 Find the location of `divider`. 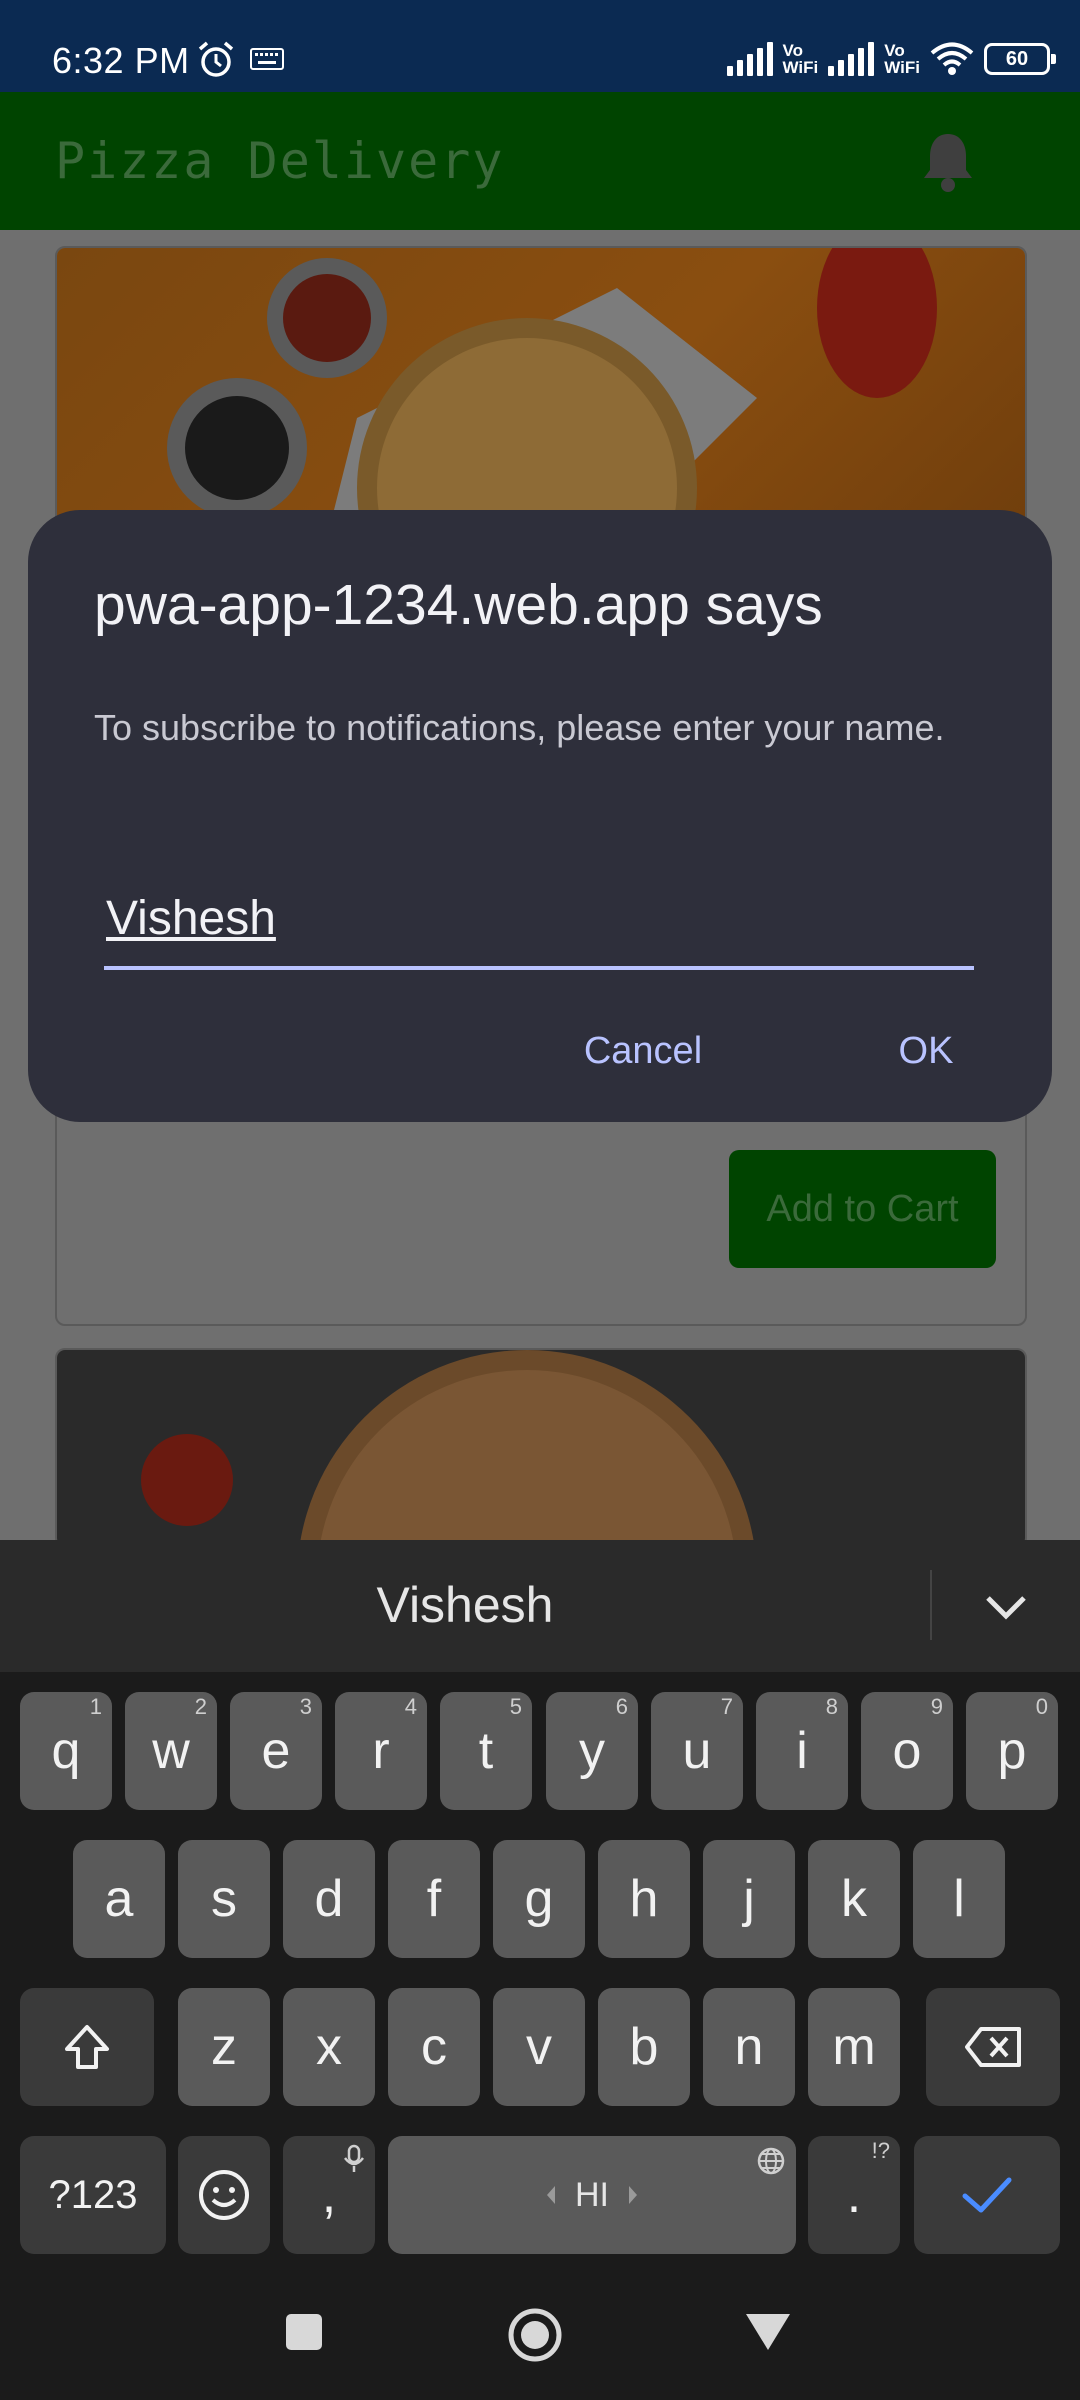

divider is located at coordinates (931, 1605).